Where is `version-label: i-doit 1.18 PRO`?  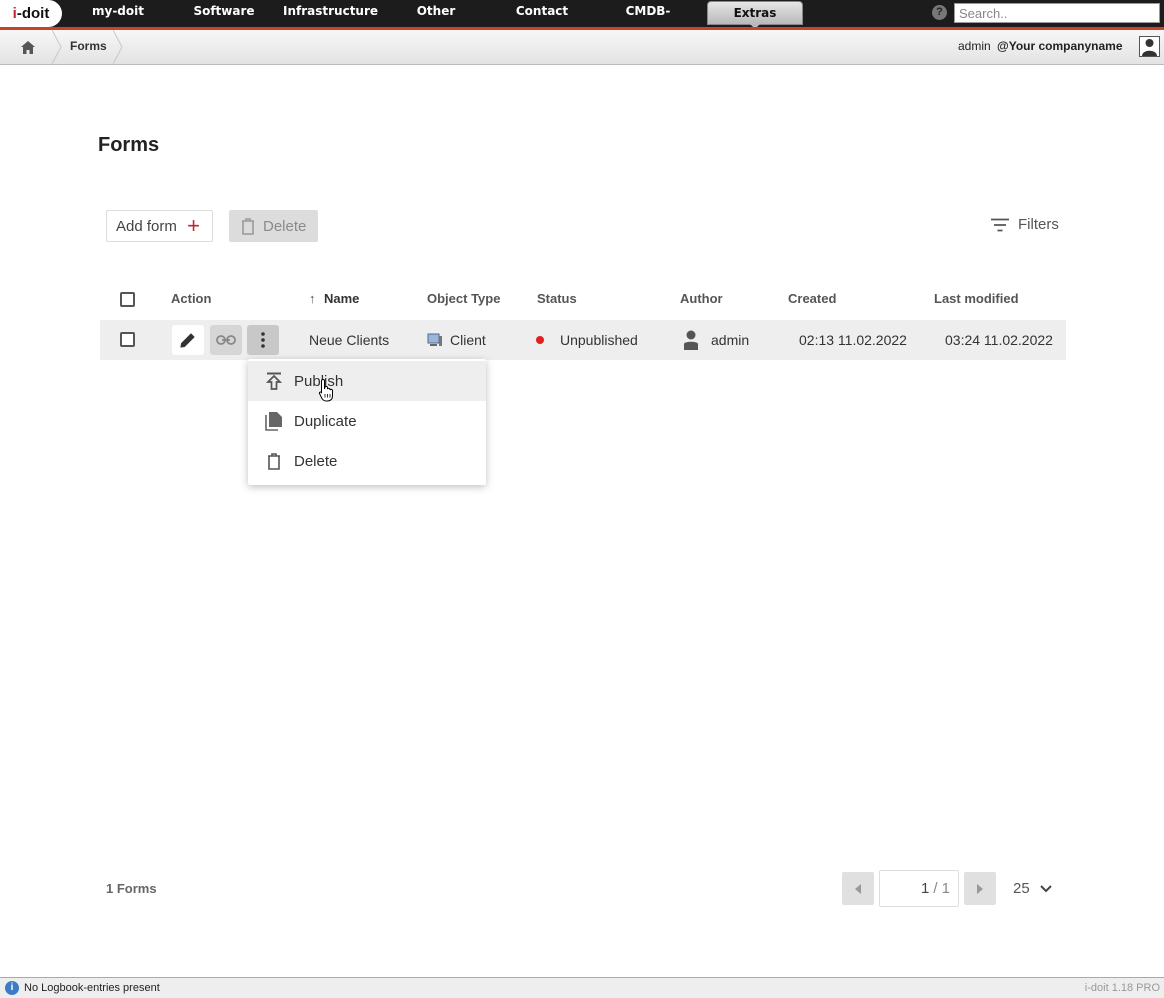 version-label: i-doit 1.18 PRO is located at coordinates (1122, 988).